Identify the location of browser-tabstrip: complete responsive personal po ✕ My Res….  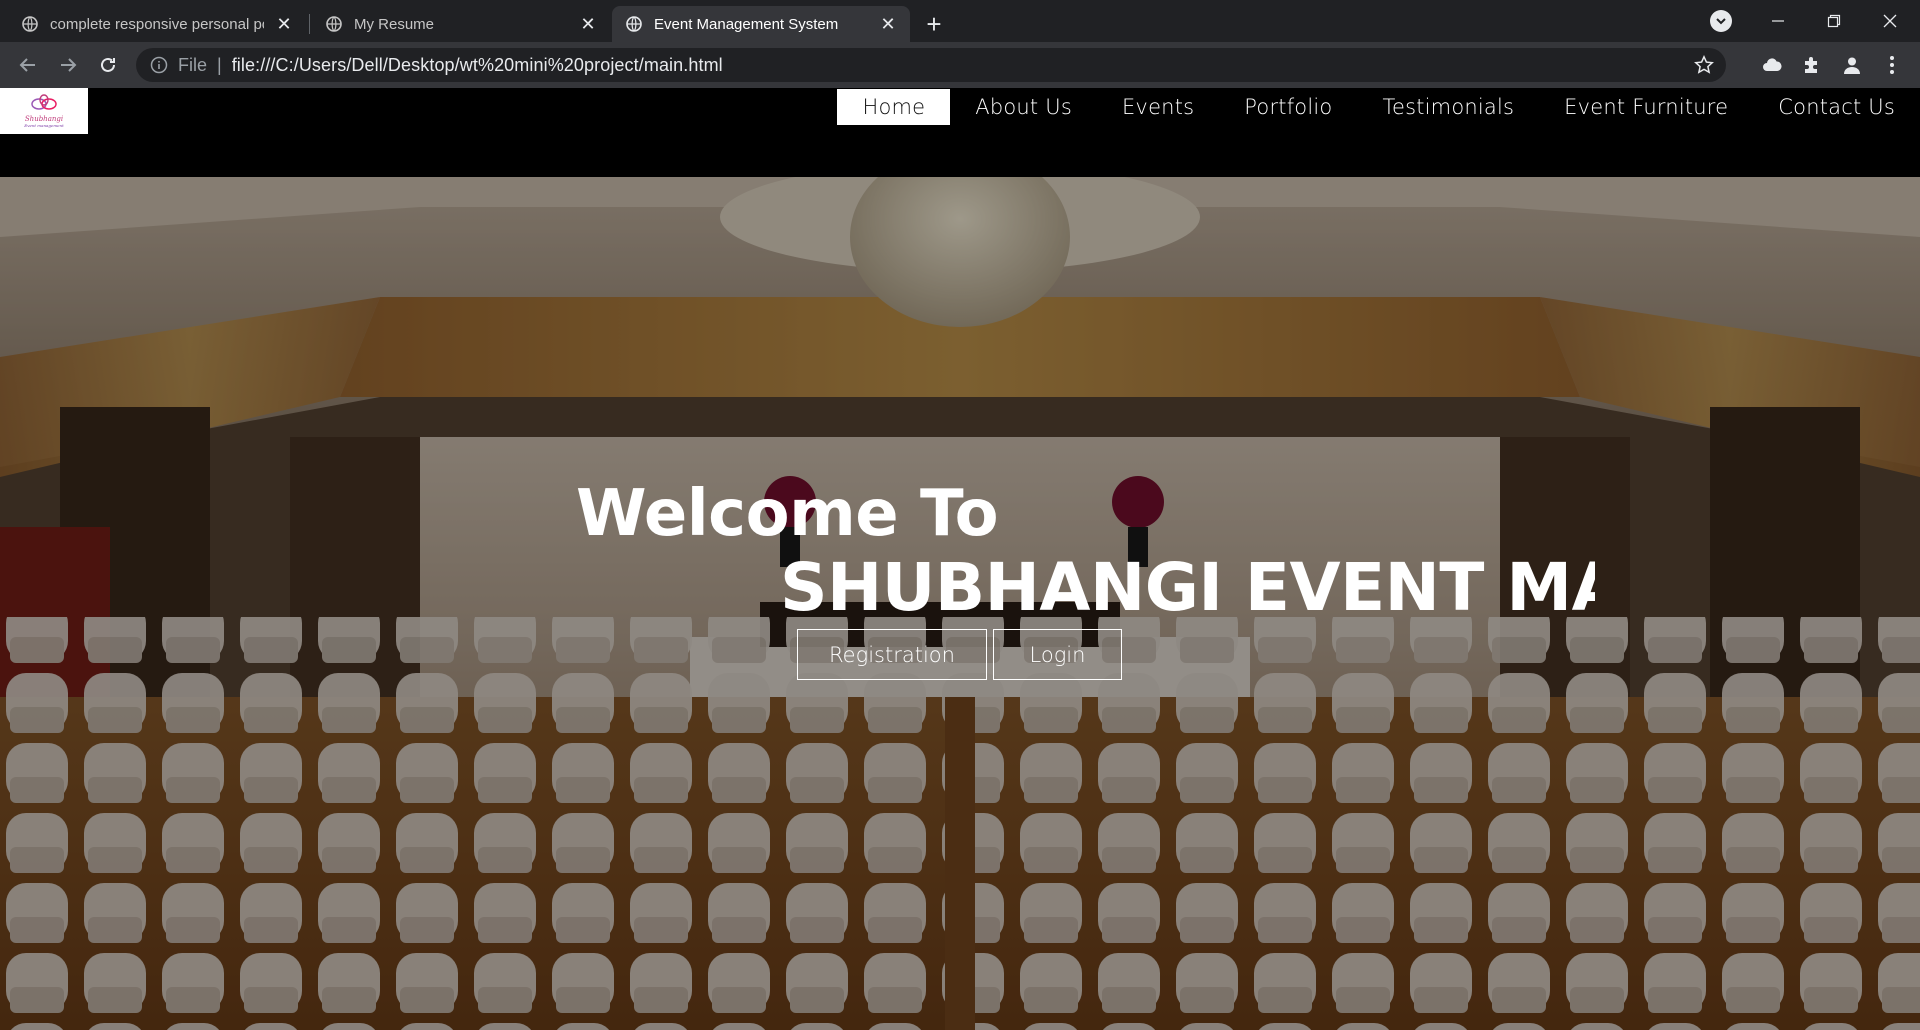
(960, 21).